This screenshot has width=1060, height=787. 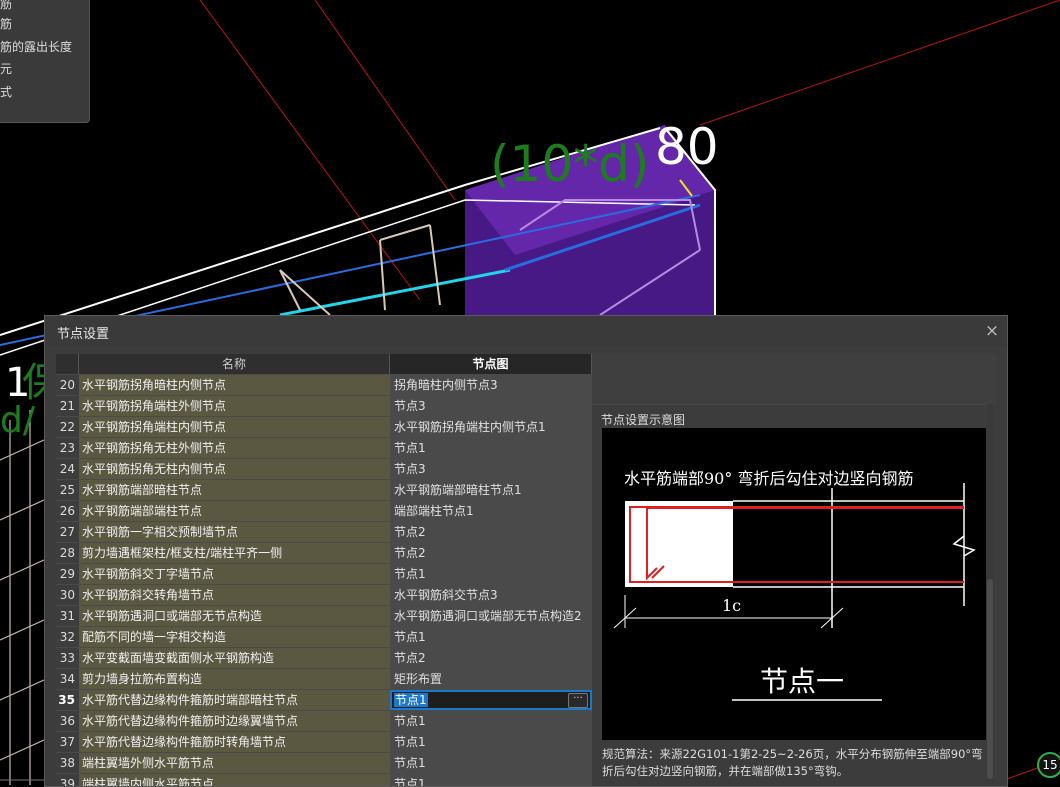 I want to click on row-node-value: 水平钢筋斜交节点3, so click(x=446, y=595).